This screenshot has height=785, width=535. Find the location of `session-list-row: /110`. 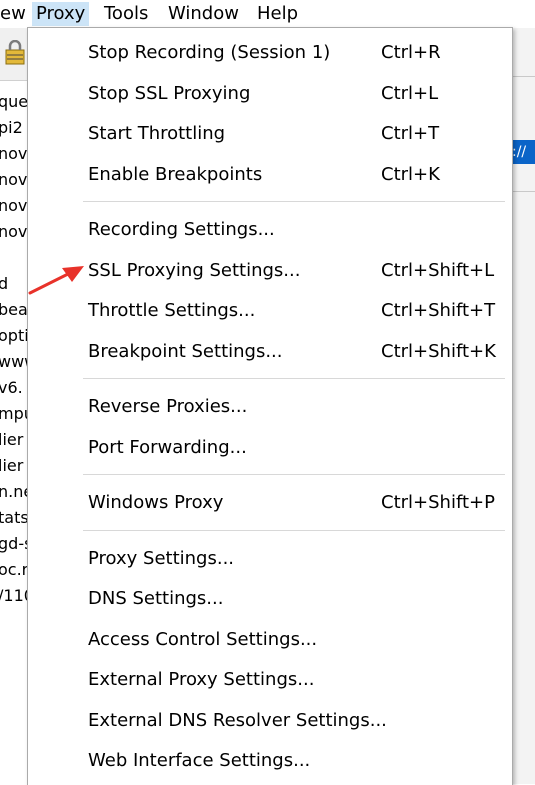

session-list-row: /110 is located at coordinates (14, 596).